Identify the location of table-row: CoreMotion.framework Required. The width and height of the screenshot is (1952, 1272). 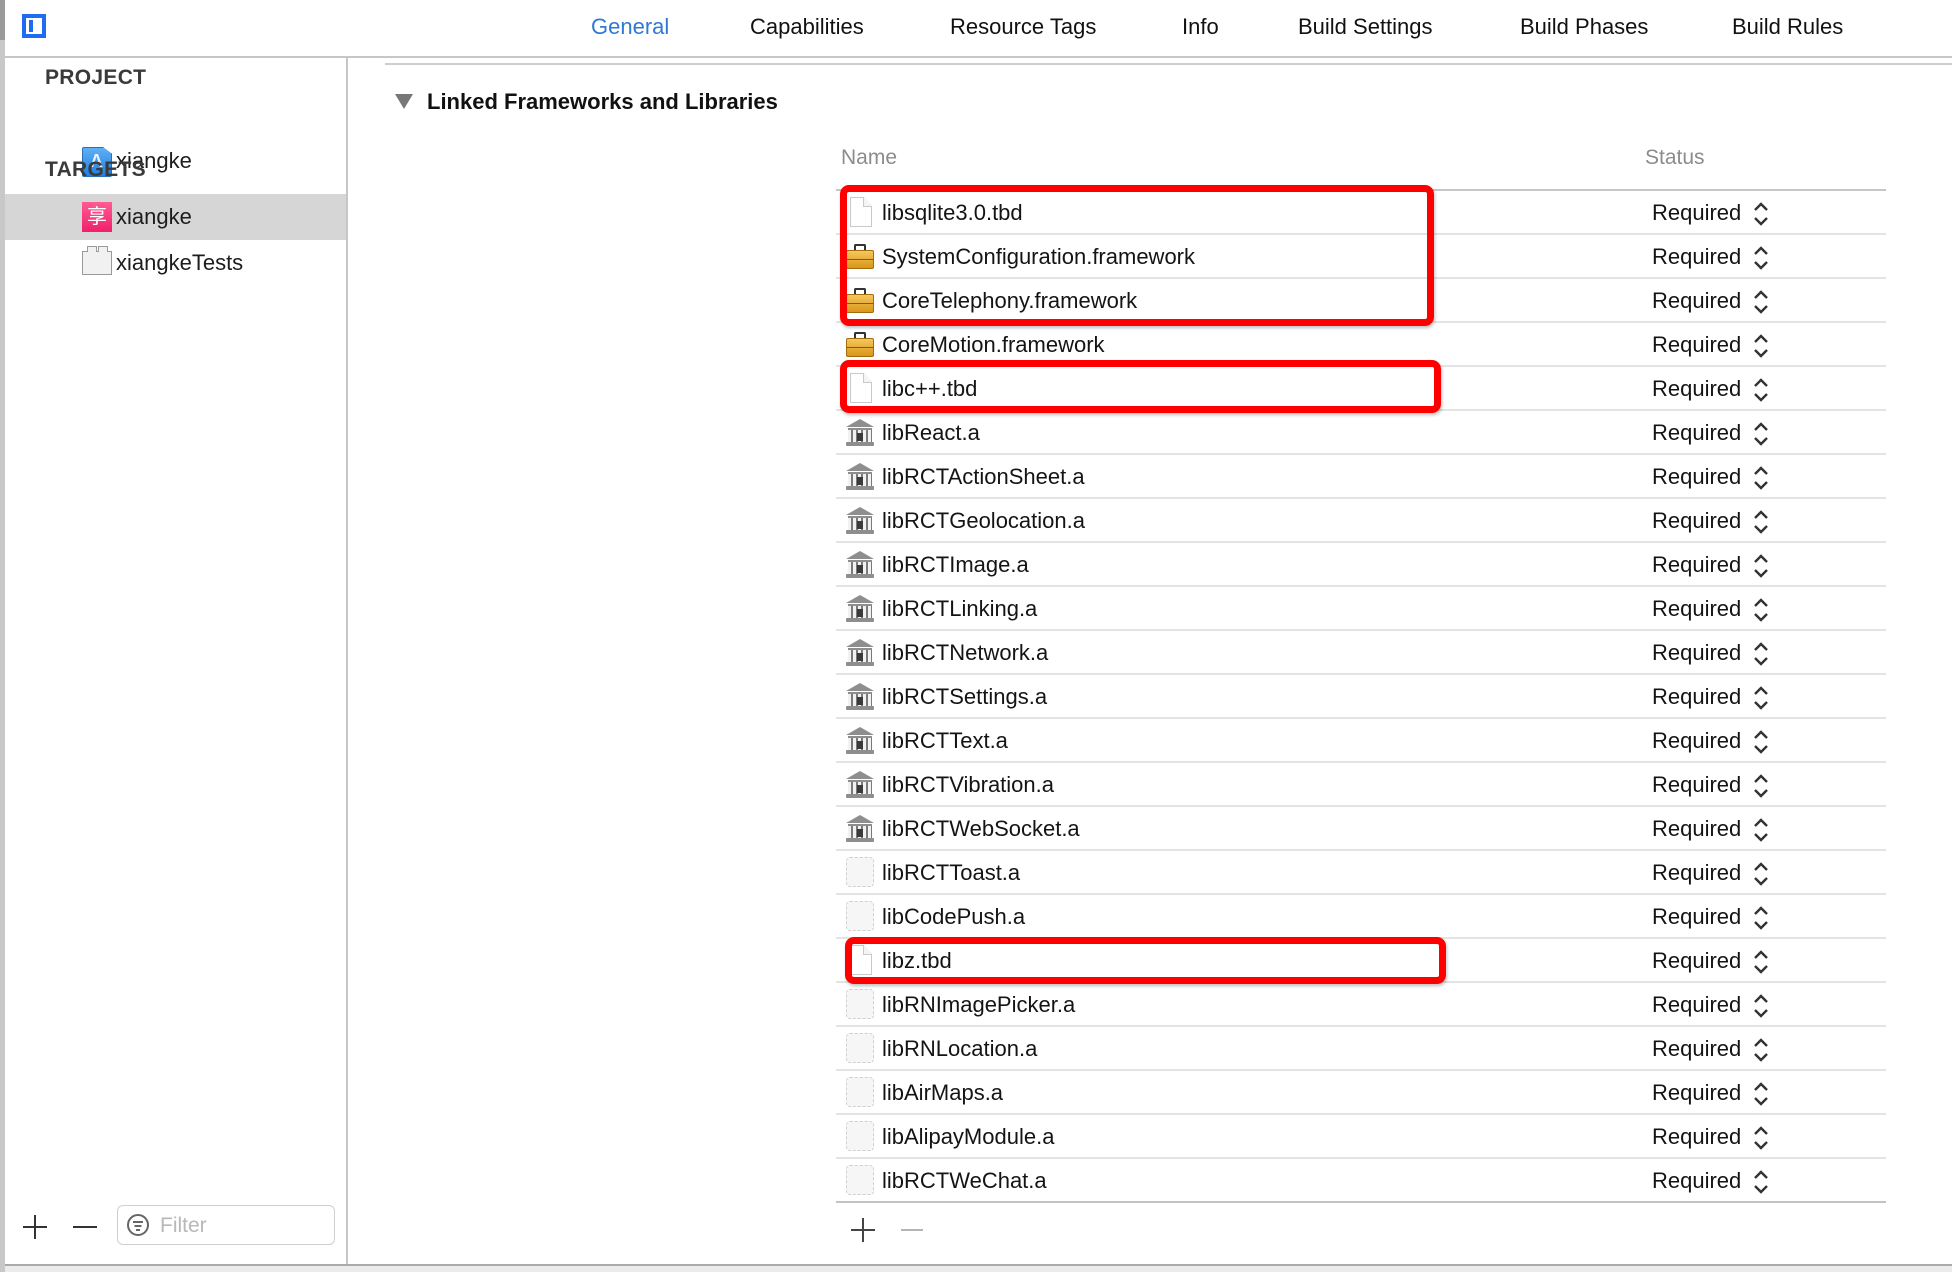
(1361, 345).